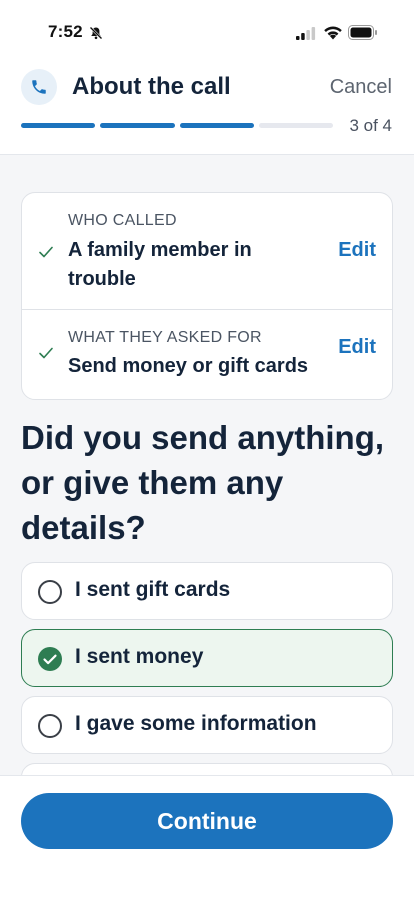  I want to click on option-gave-information: I gave some information, so click(207, 725).